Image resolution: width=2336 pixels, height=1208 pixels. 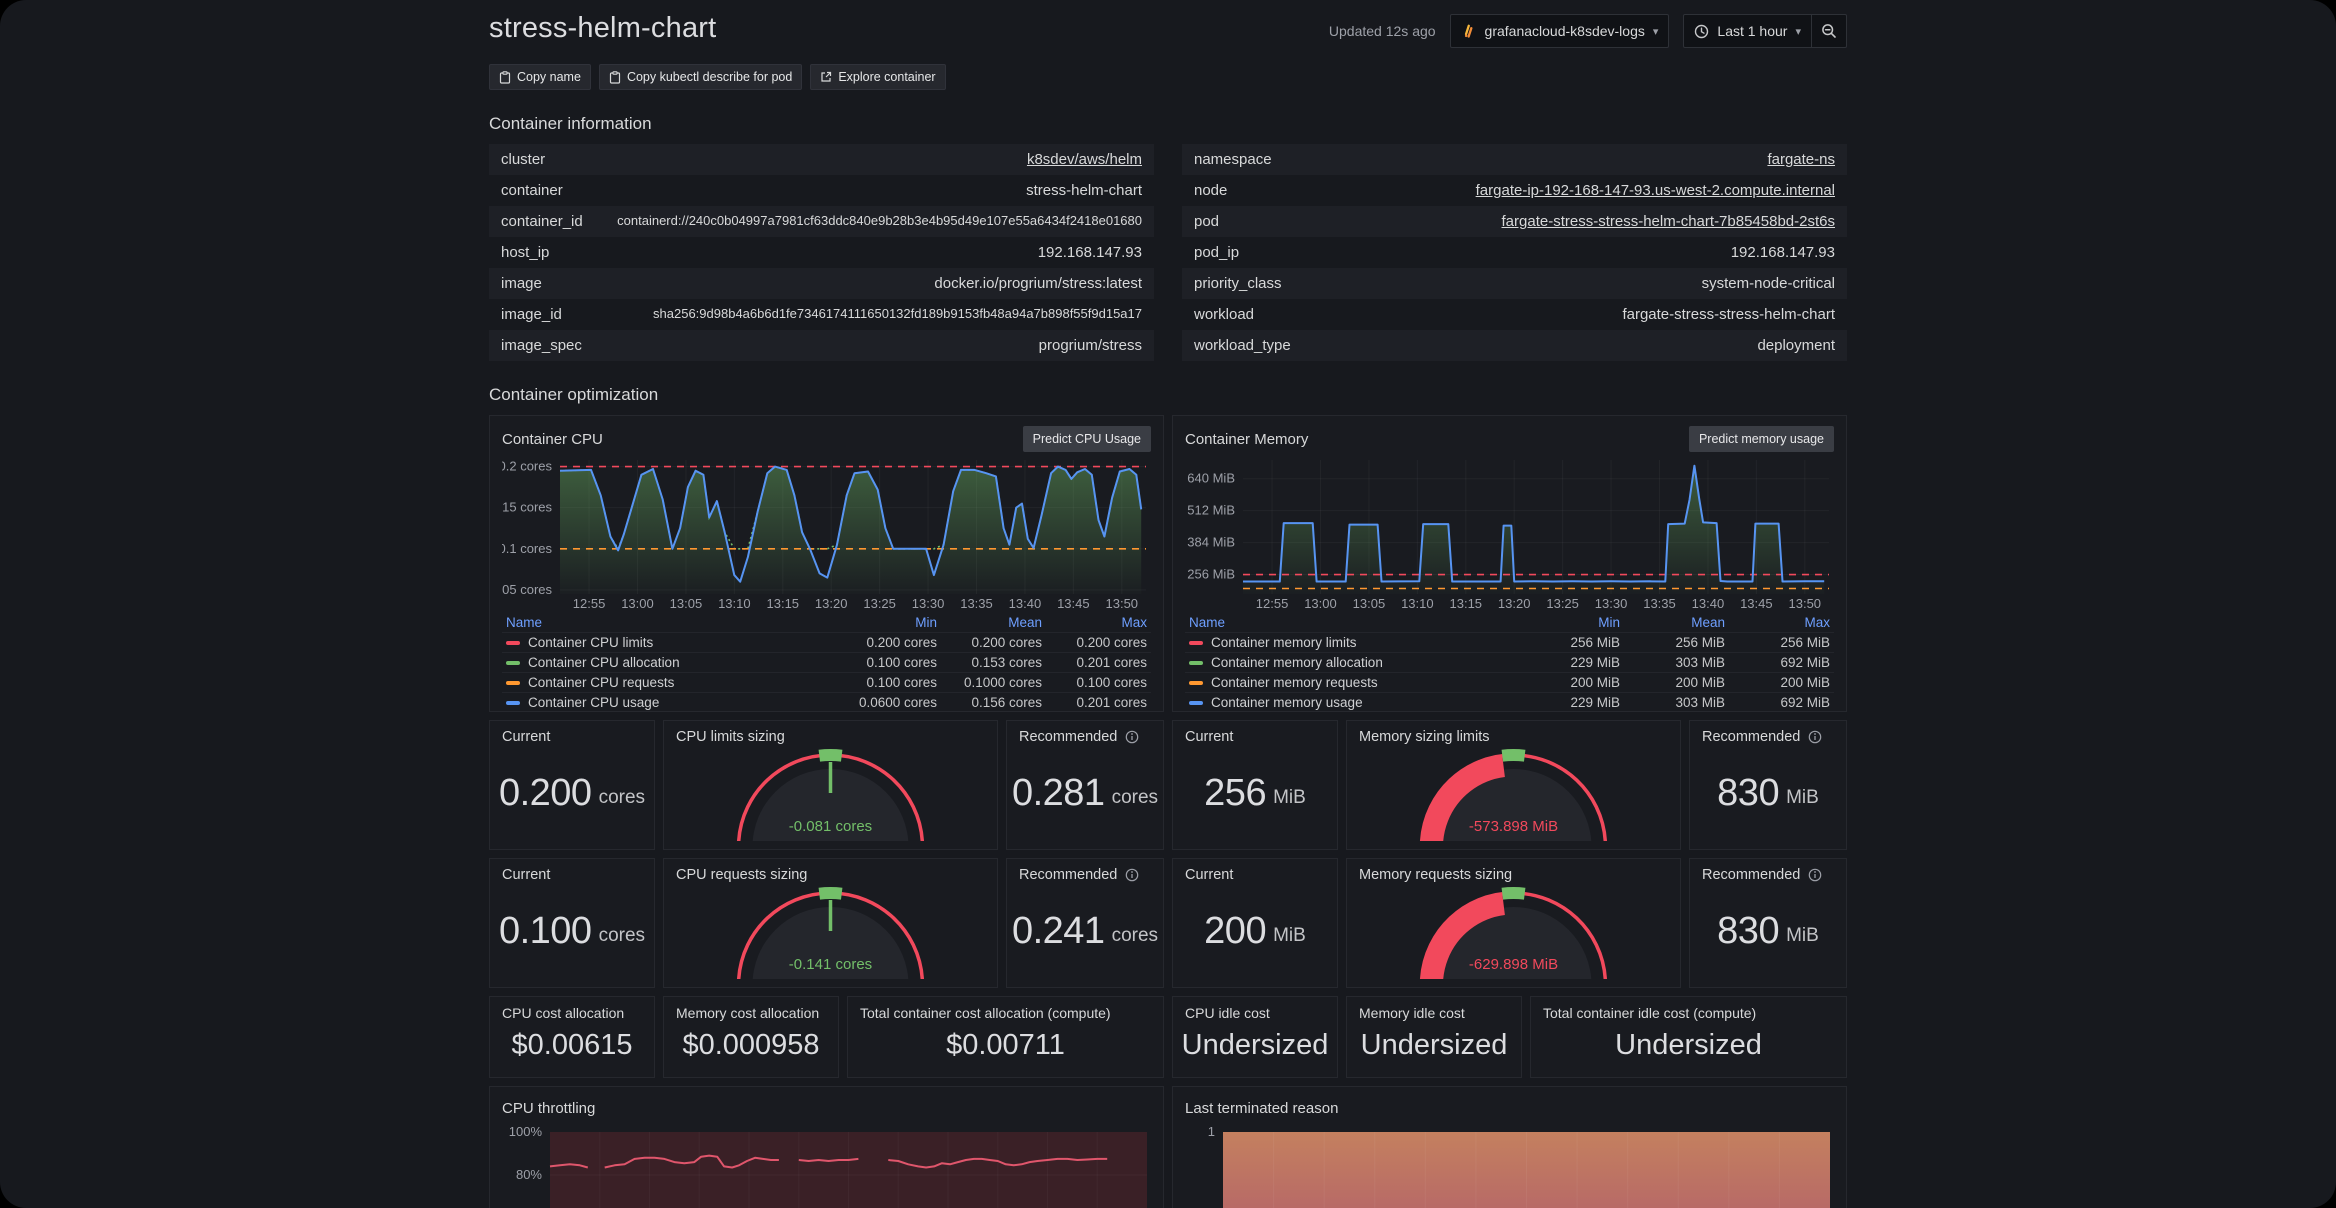 What do you see at coordinates (821, 252) in the screenshot?
I see `info-row: host_ip 192.168.147.93` at bounding box center [821, 252].